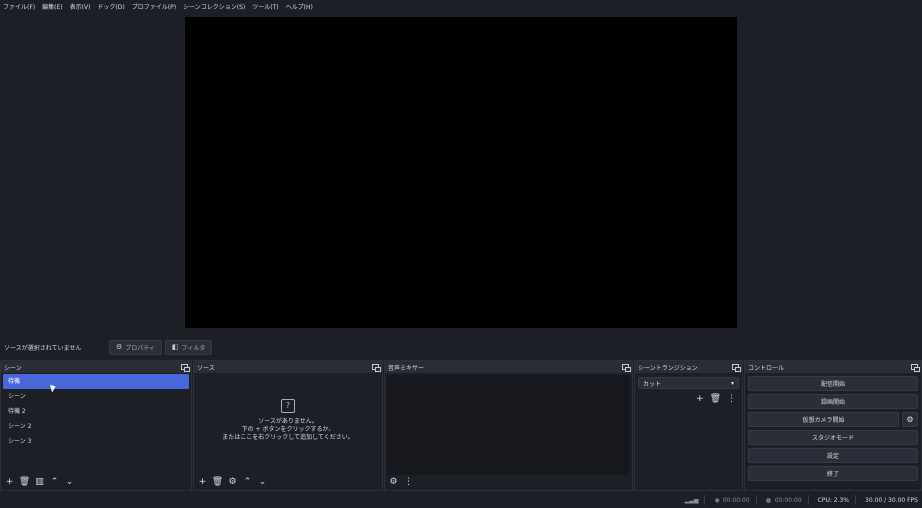  I want to click on scene-item: 待機 2, so click(96, 411).